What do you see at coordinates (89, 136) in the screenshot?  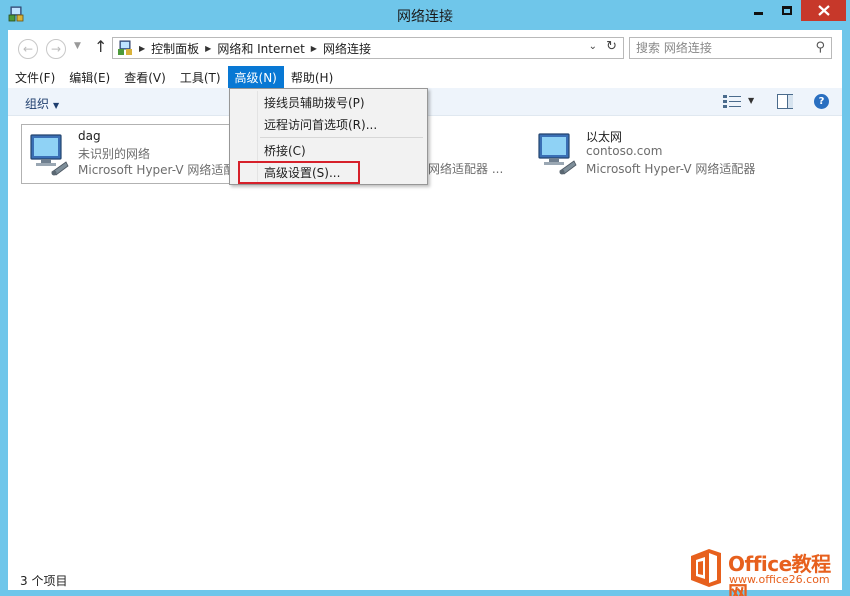 I see `adapter-name: dag` at bounding box center [89, 136].